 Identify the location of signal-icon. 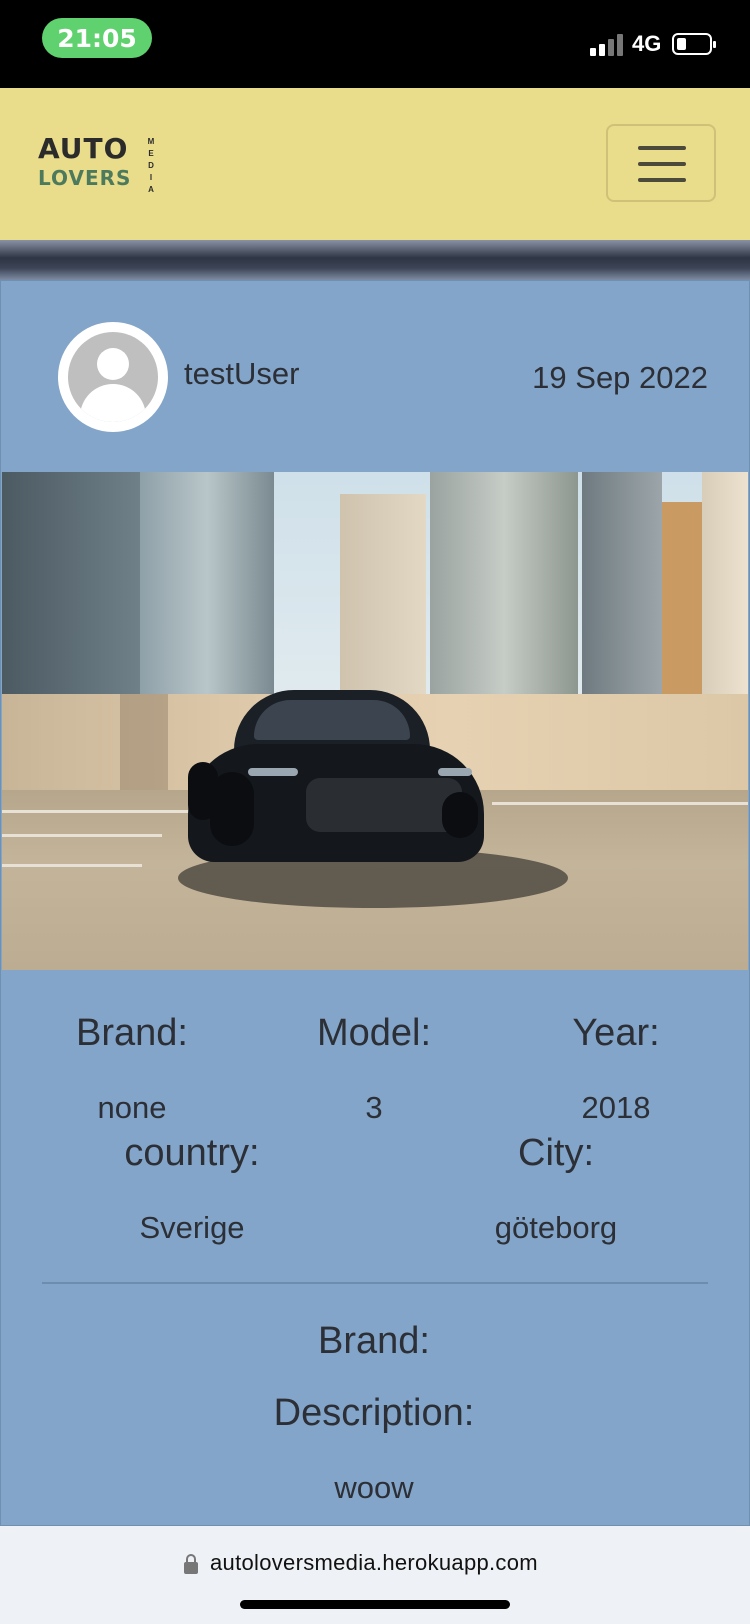
(608, 44).